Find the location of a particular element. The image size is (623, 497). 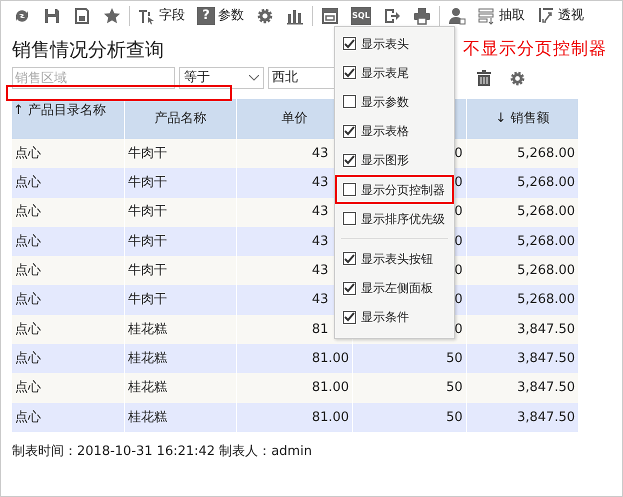

menu-item: 显示分页控制器 is located at coordinates (394, 189).